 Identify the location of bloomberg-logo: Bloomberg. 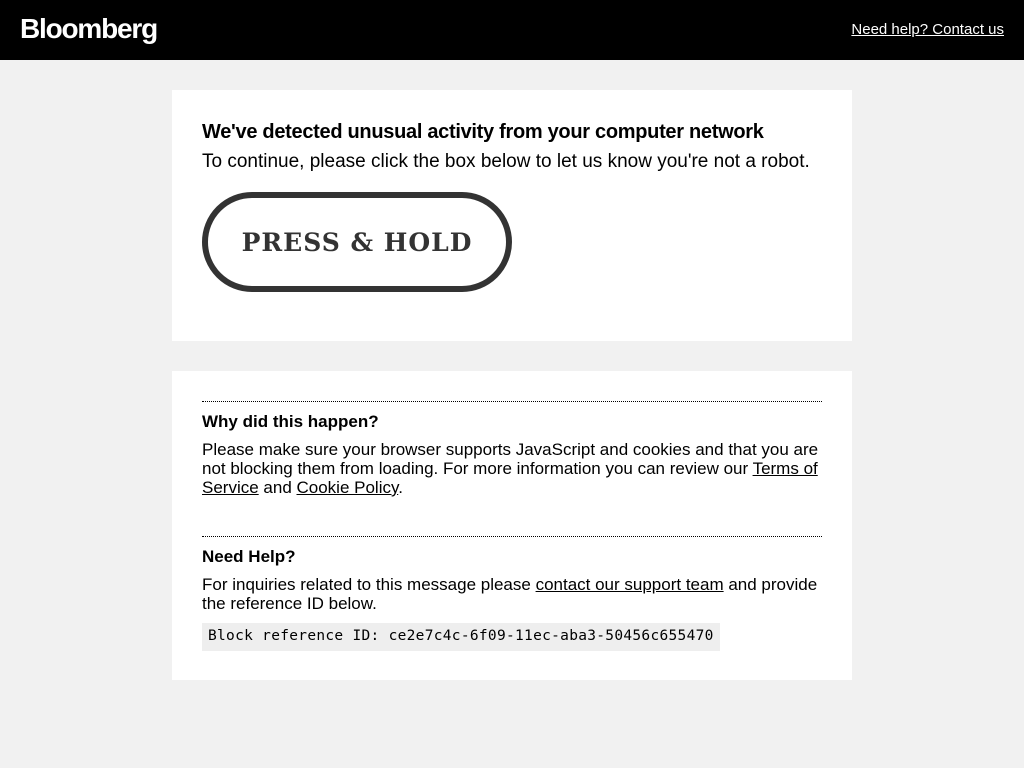
(89, 29).